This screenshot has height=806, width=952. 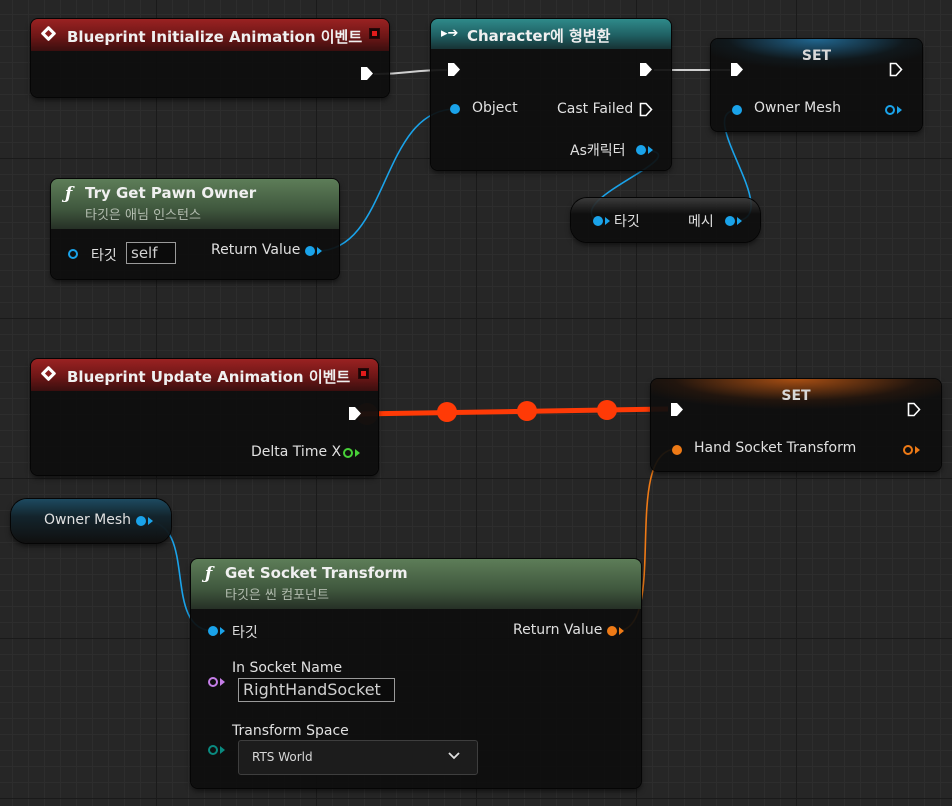 I want to click on object-pin-label: Object, so click(x=495, y=108).